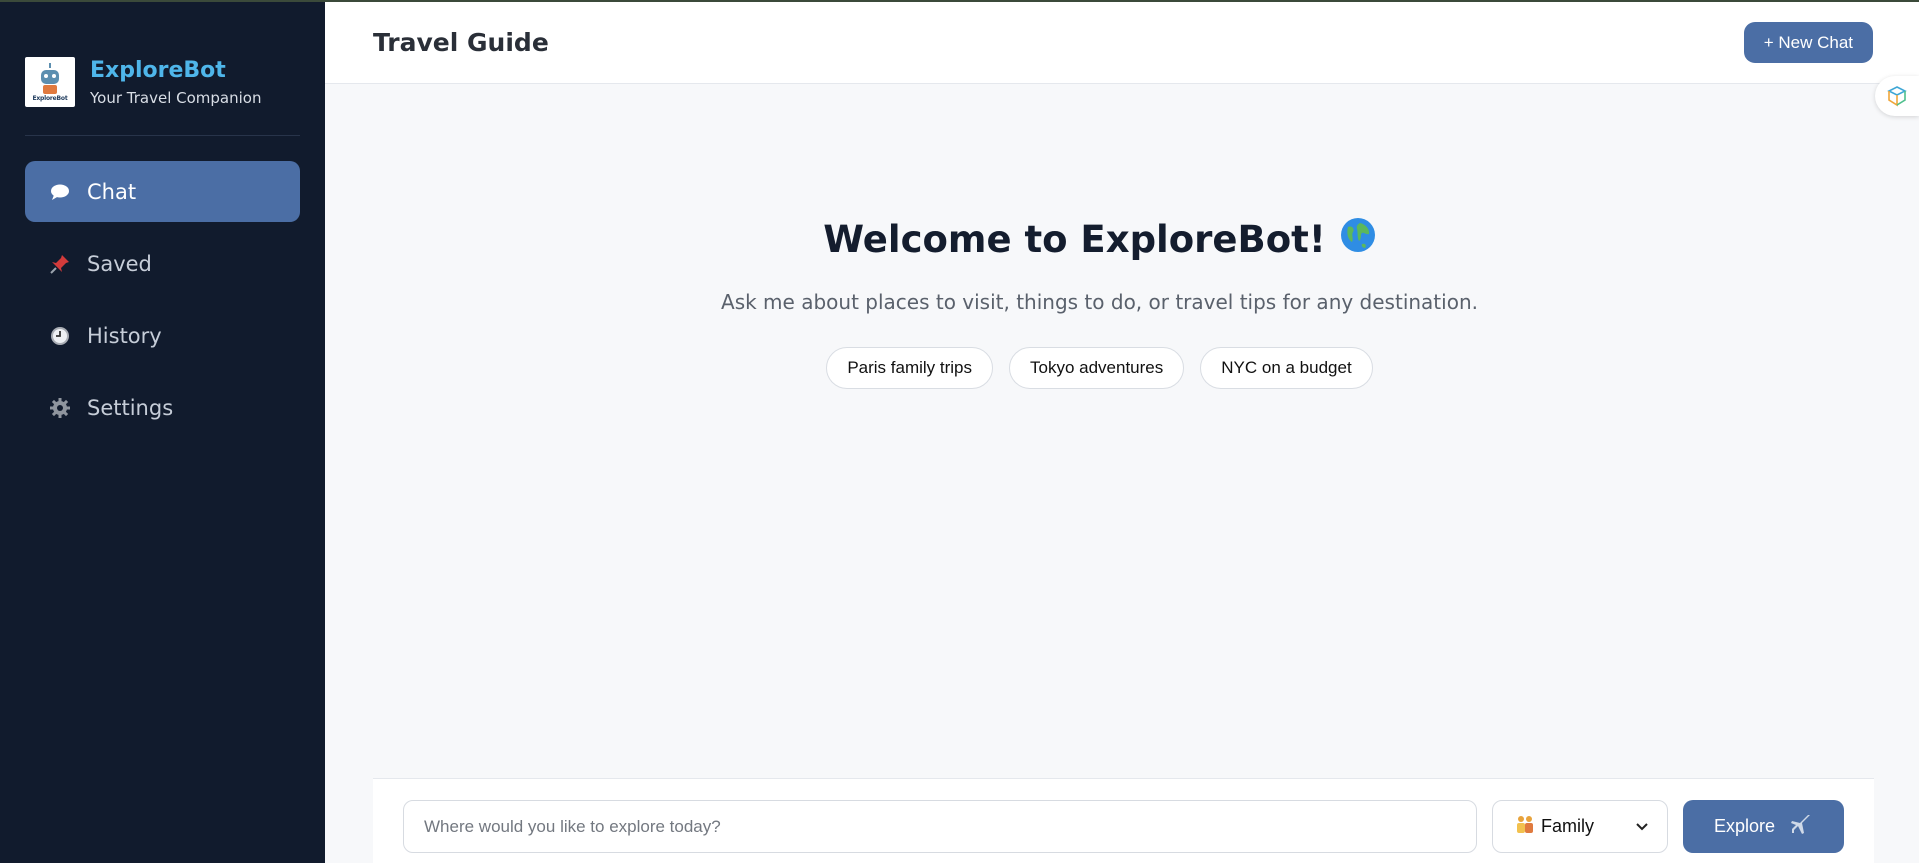  Describe the element at coordinates (112, 191) in the screenshot. I see `sidebar-item-label: Chat` at that location.